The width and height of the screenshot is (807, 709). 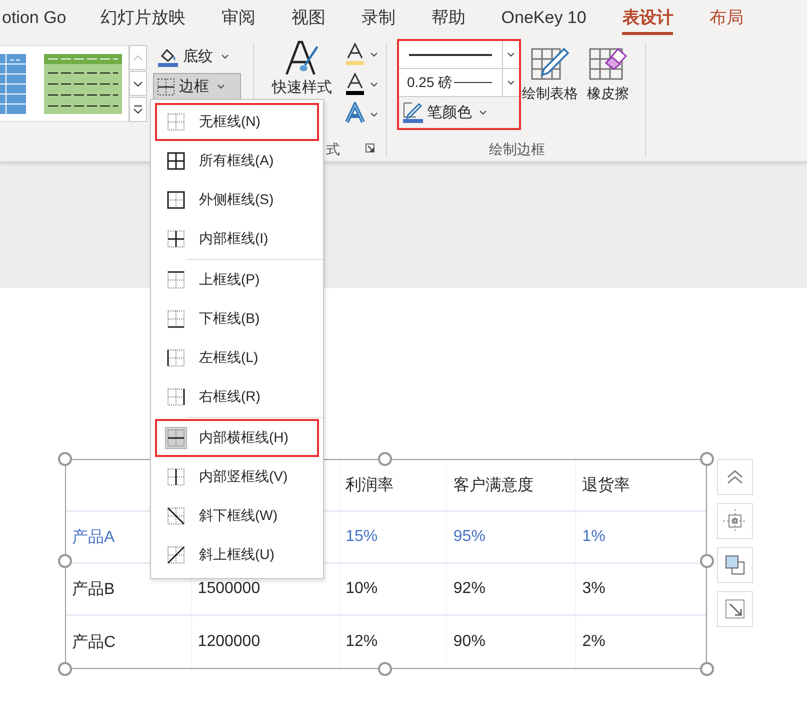 I want to click on menu-item: 内部框线(I), so click(x=237, y=239).